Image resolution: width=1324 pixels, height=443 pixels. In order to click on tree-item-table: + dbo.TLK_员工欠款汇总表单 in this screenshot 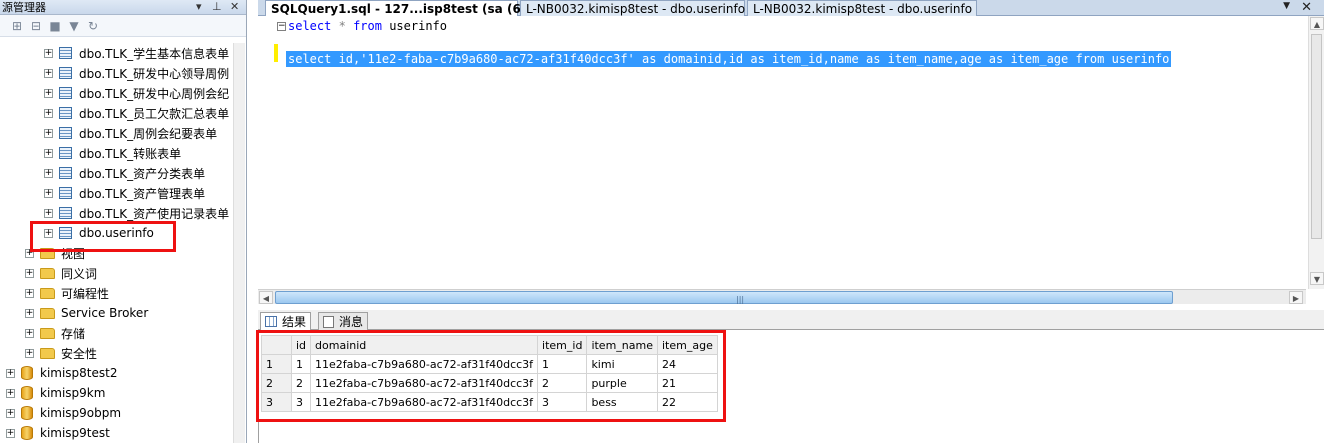, I will do `click(136, 113)`.